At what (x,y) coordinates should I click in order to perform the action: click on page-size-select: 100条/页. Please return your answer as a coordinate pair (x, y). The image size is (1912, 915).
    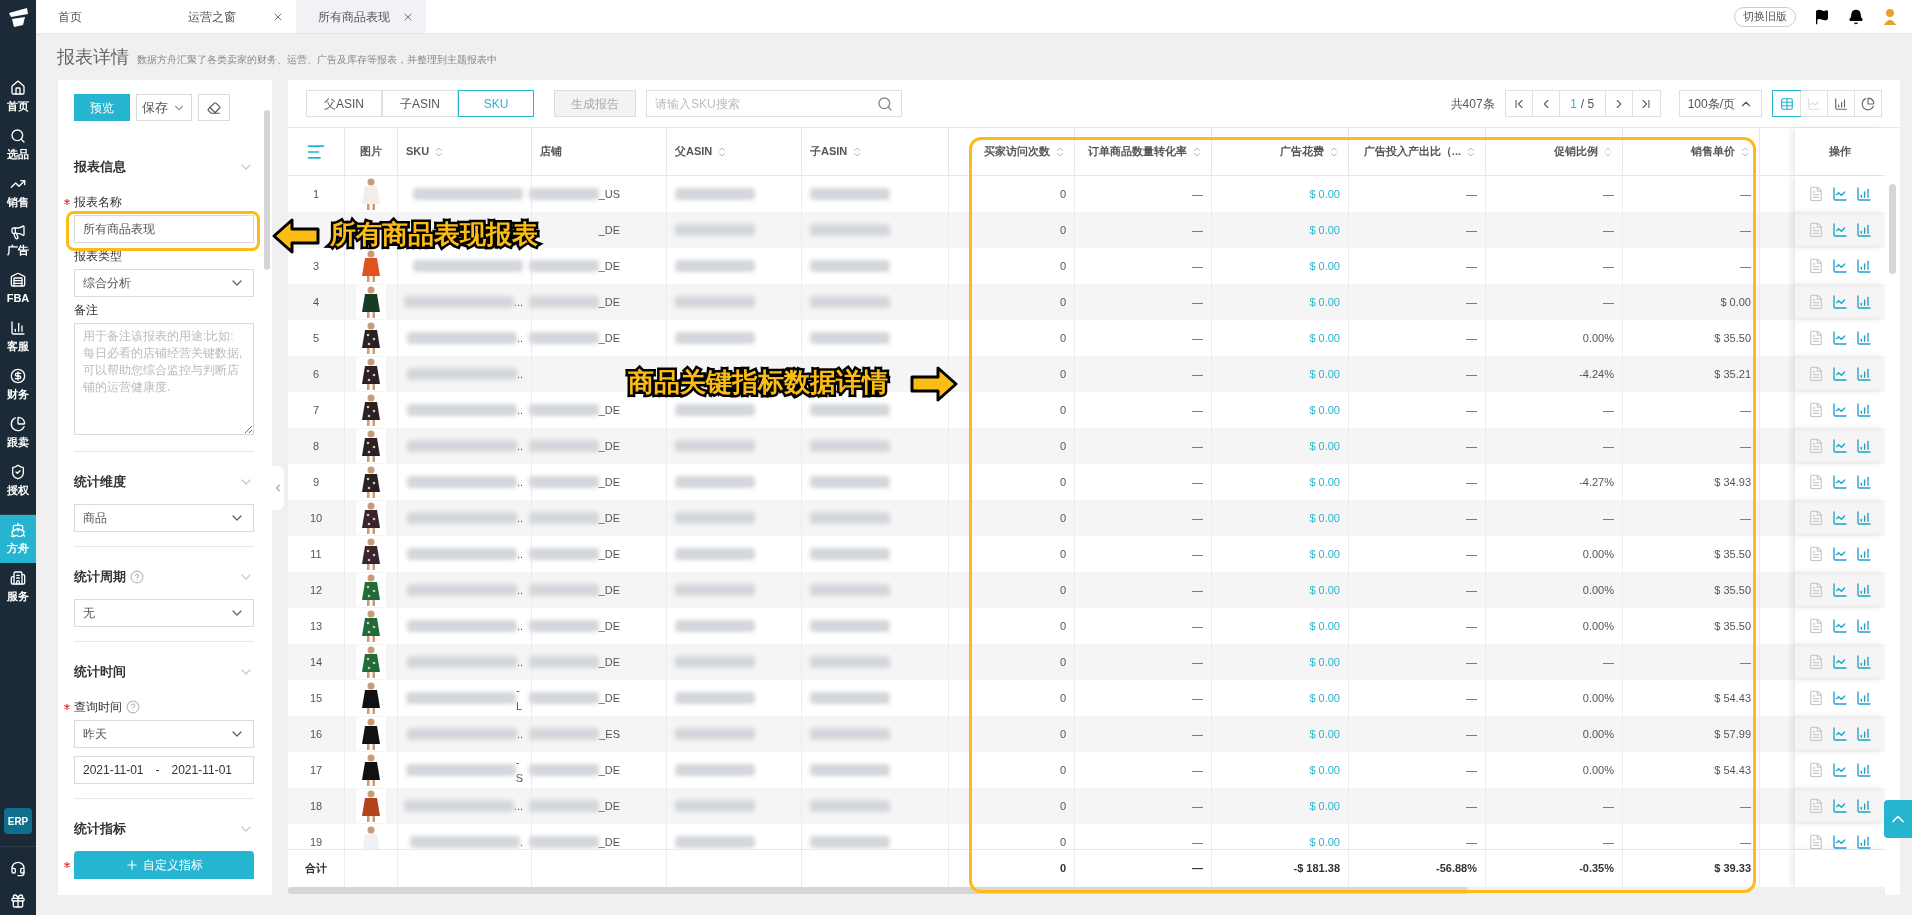
    Looking at the image, I should click on (1720, 103).